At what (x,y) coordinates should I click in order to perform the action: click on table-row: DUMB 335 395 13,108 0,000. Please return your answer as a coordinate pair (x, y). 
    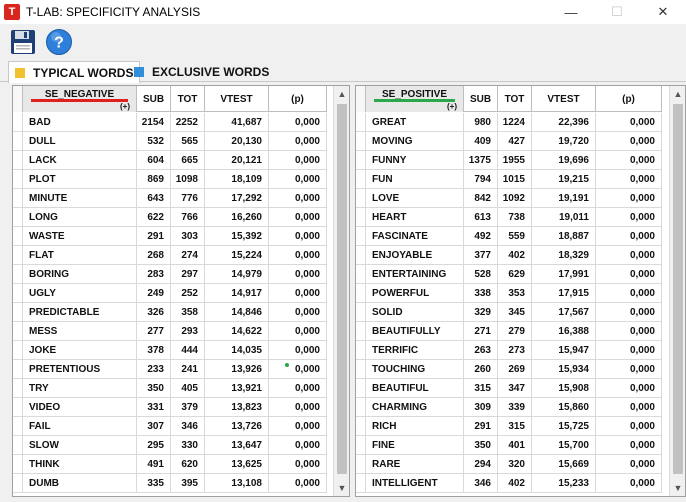
    Looking at the image, I should click on (170, 483).